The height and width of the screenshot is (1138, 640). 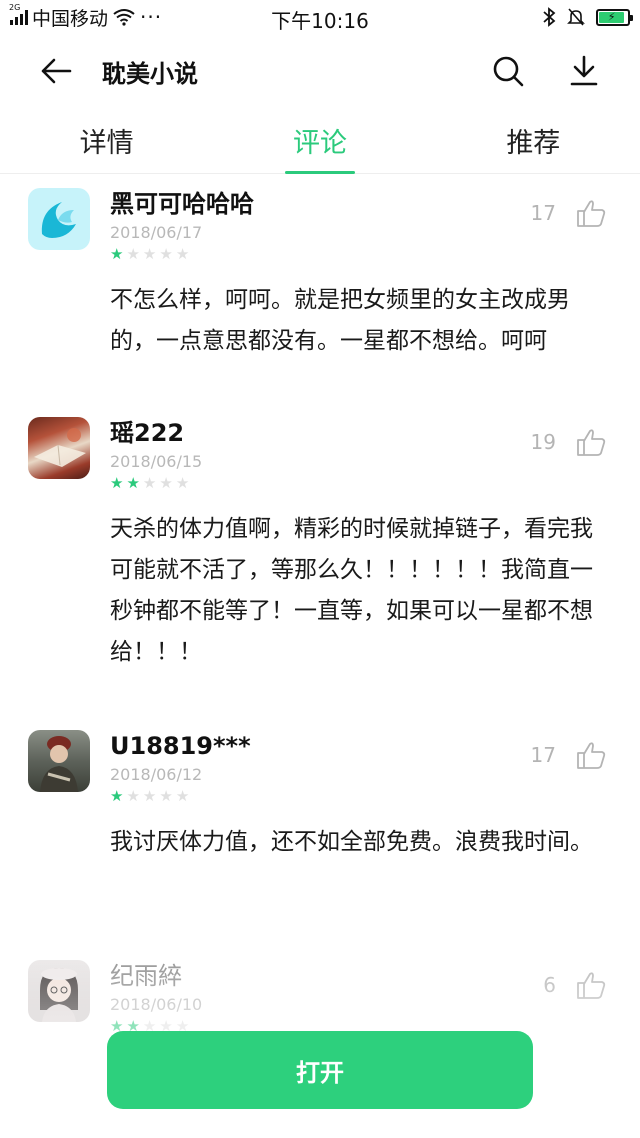 What do you see at coordinates (275, 17) in the screenshot?
I see `status-left: 2G 中国移动 ···` at bounding box center [275, 17].